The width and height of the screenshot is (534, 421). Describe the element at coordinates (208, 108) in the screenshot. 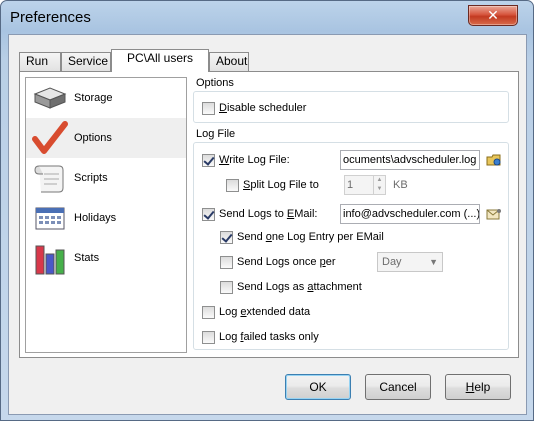

I see `disable-scheduler-box` at that location.